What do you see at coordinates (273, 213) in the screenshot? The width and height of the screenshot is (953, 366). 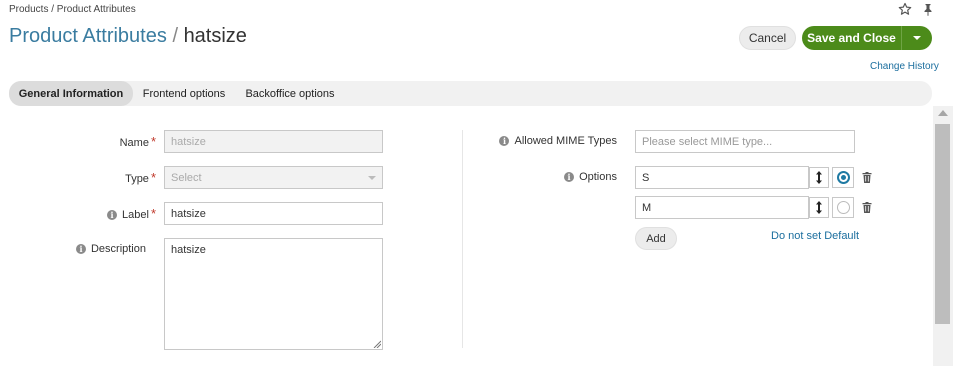 I see `label-input: hatsize` at bounding box center [273, 213].